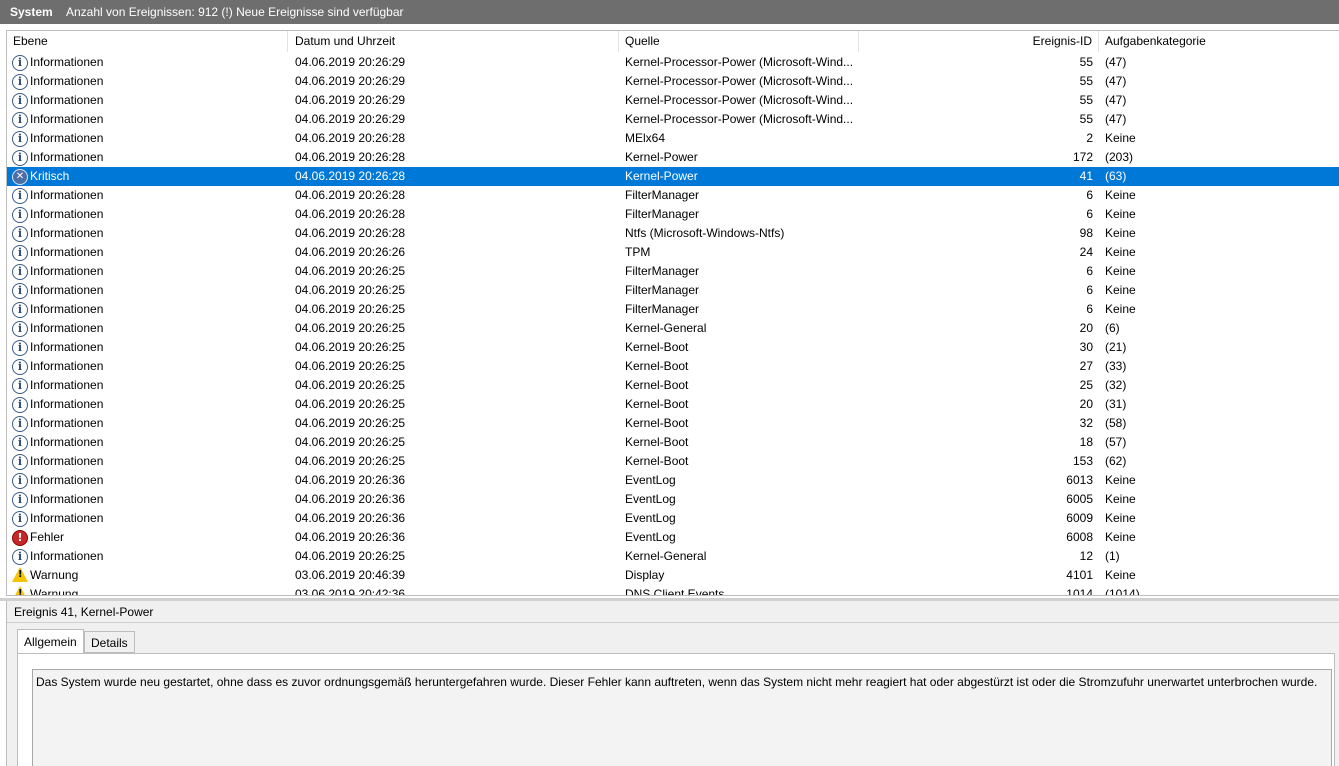  What do you see at coordinates (1079, 591) in the screenshot?
I see `event-id-cell: 1014` at bounding box center [1079, 591].